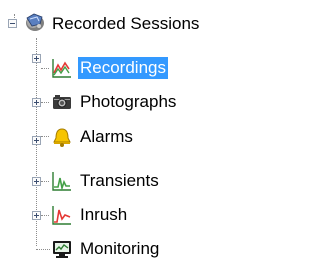  What do you see at coordinates (120, 248) in the screenshot?
I see `tree-node-label: Monitoring` at bounding box center [120, 248].